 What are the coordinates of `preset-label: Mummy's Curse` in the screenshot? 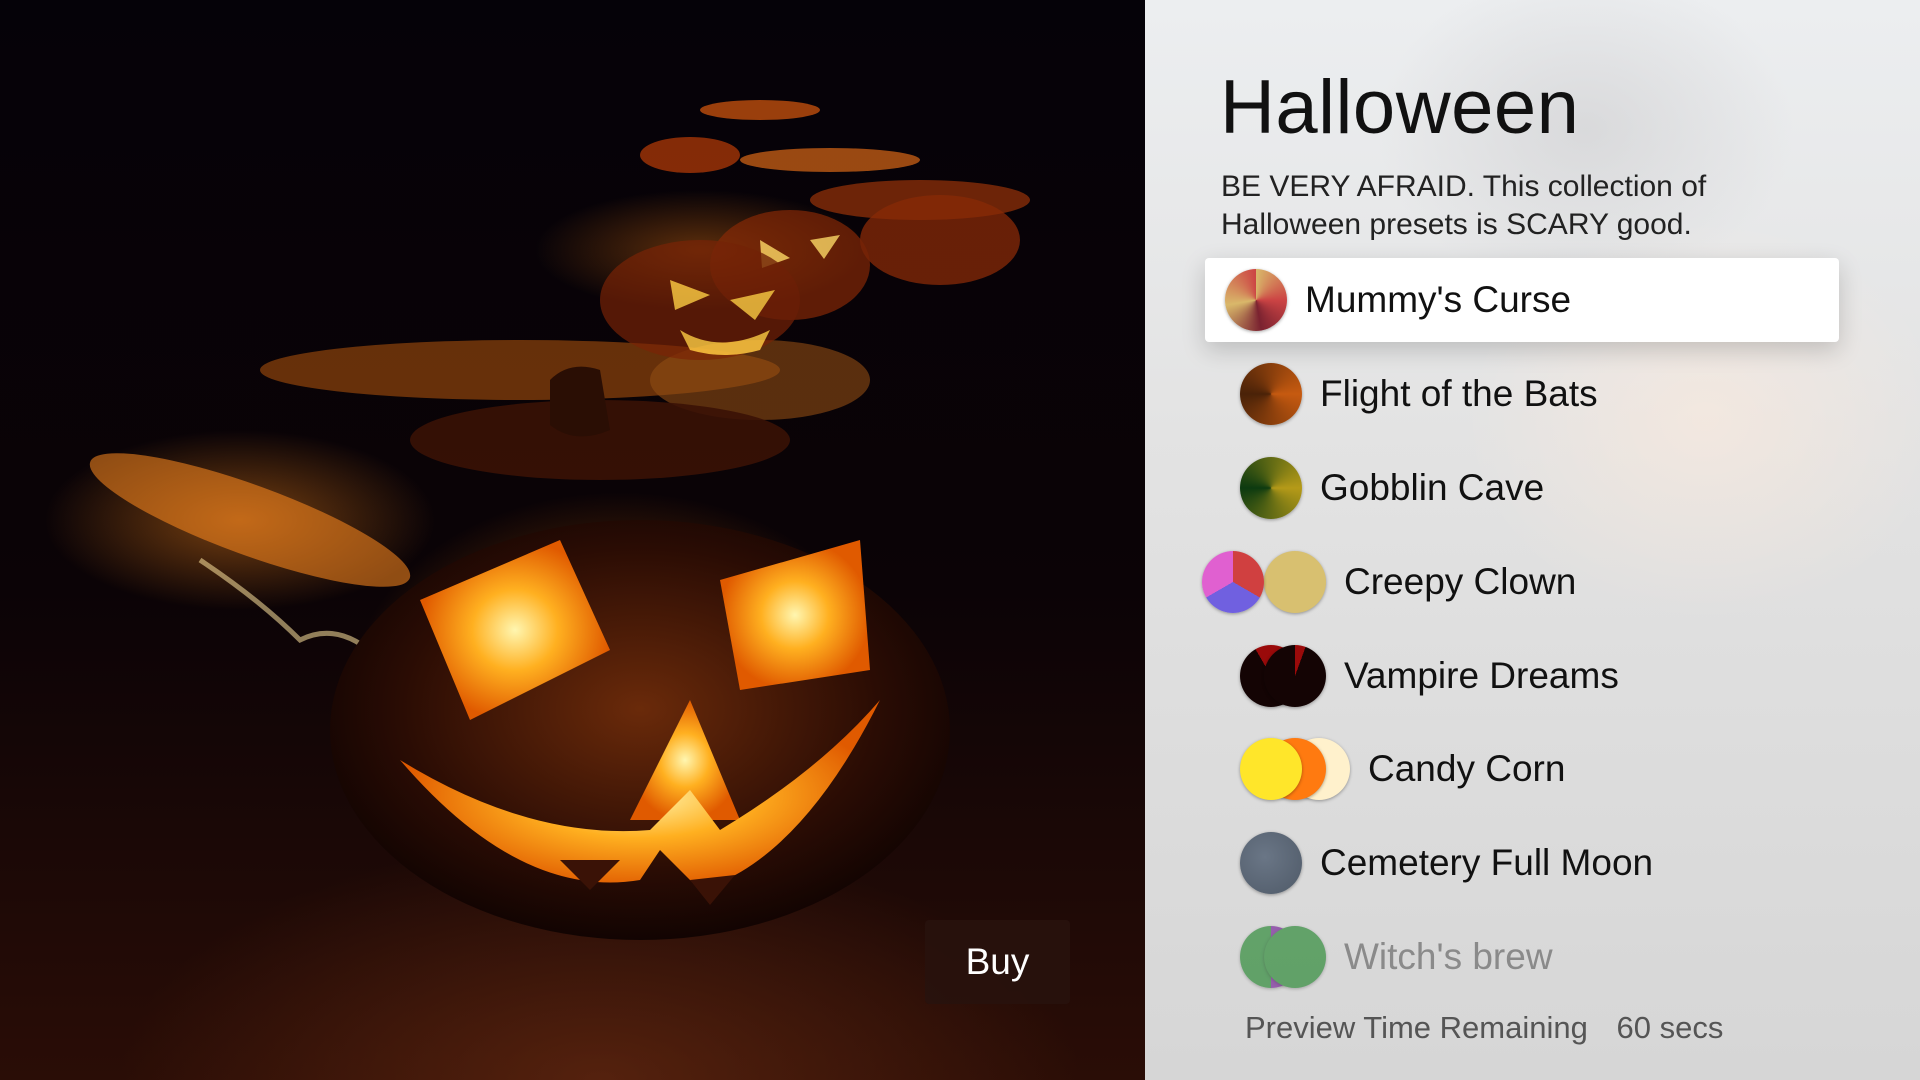 It's located at (1438, 299).